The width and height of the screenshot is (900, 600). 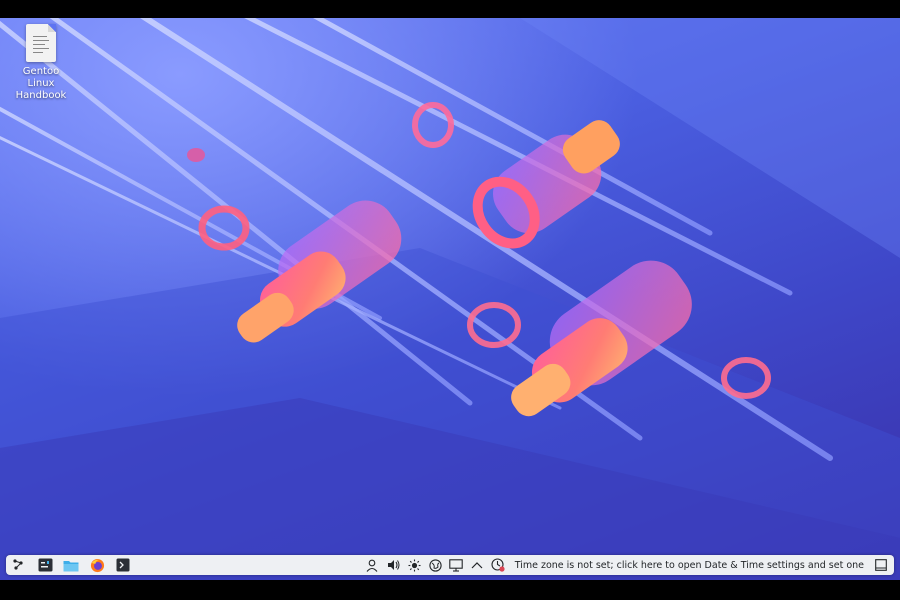 I want to click on brightness-icon, so click(x=414, y=565).